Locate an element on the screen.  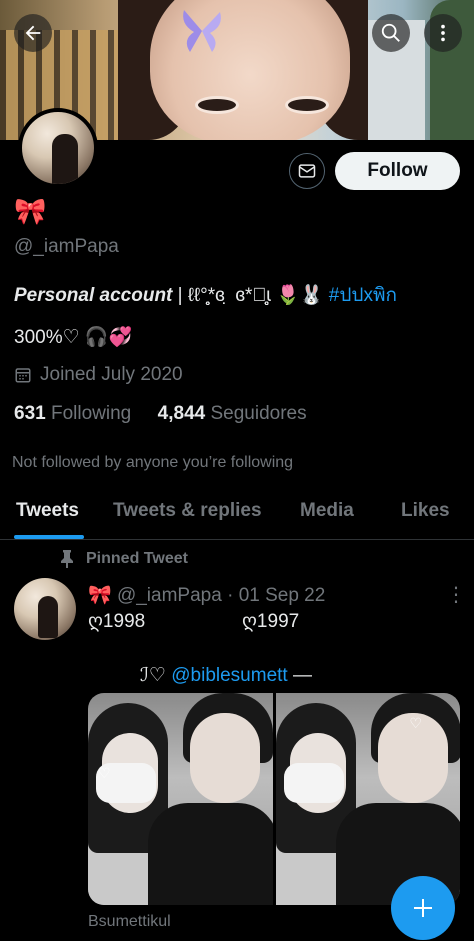
tweet-photo-2: ♡ is located at coordinates (367, 799).